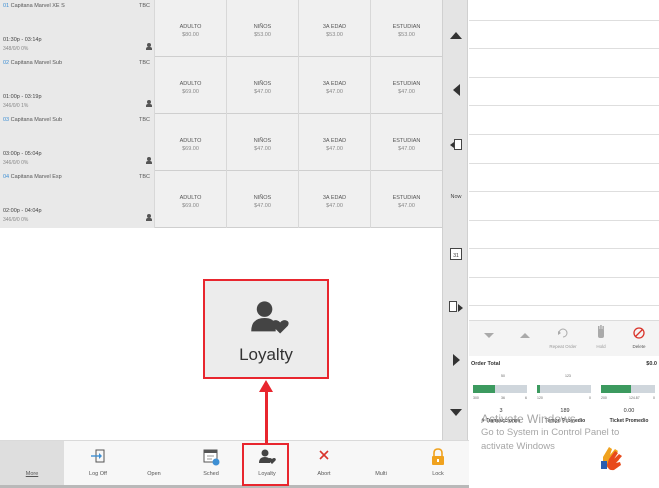  I want to click on calendar-button: 31, so click(456, 254).